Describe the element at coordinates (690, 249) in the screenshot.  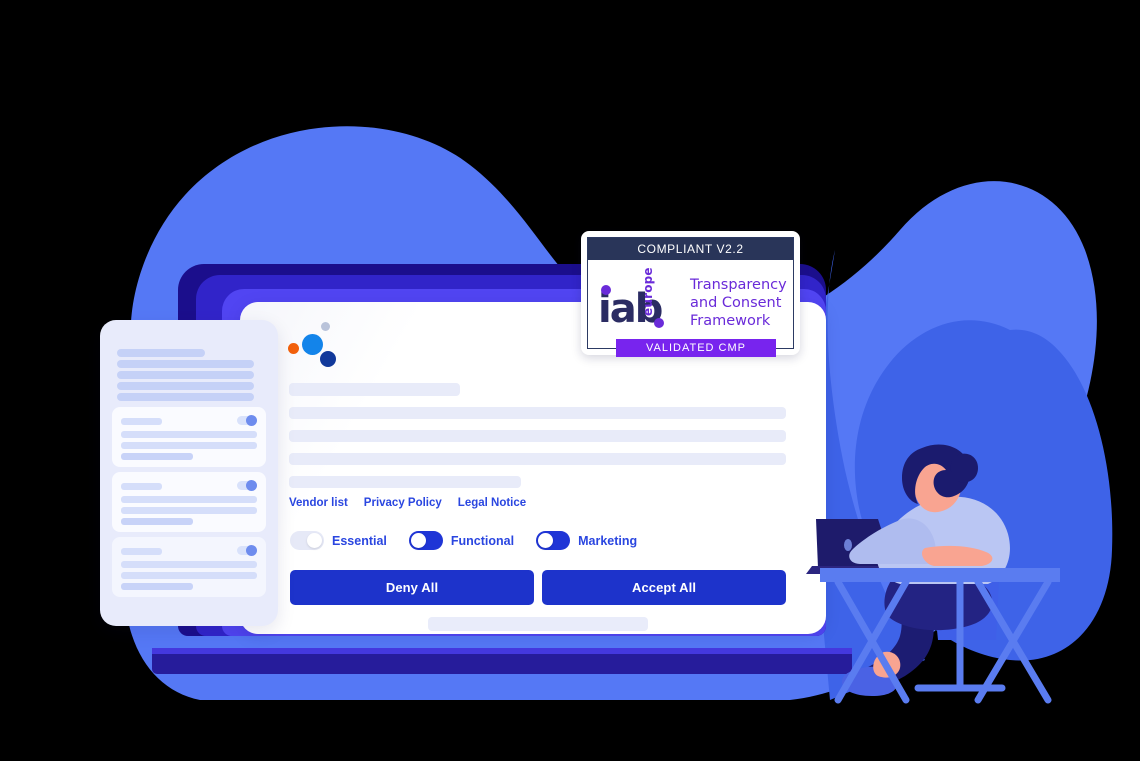
I see `badge-header-label: COMPLIANT V2.2` at that location.